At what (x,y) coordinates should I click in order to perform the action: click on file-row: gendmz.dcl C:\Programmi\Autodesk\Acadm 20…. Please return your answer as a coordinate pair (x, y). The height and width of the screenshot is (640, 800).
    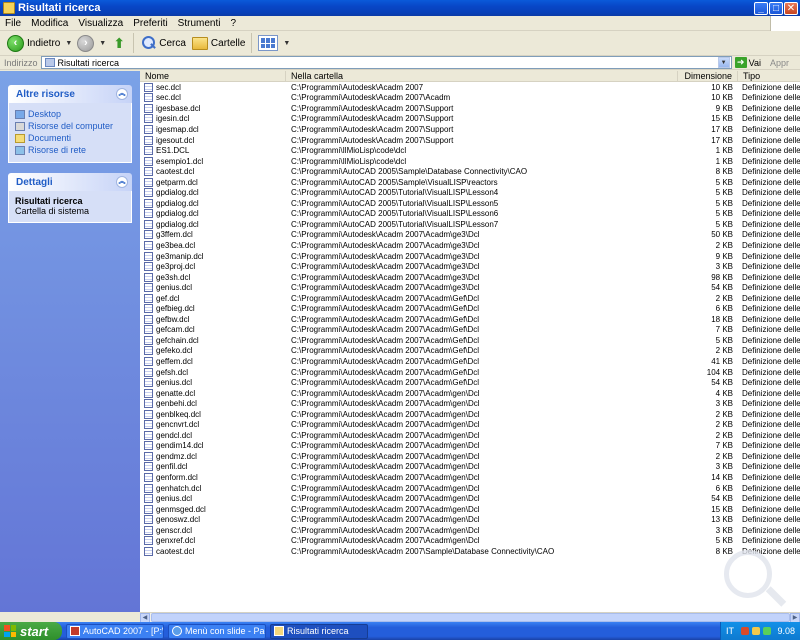
    Looking at the image, I should click on (470, 456).